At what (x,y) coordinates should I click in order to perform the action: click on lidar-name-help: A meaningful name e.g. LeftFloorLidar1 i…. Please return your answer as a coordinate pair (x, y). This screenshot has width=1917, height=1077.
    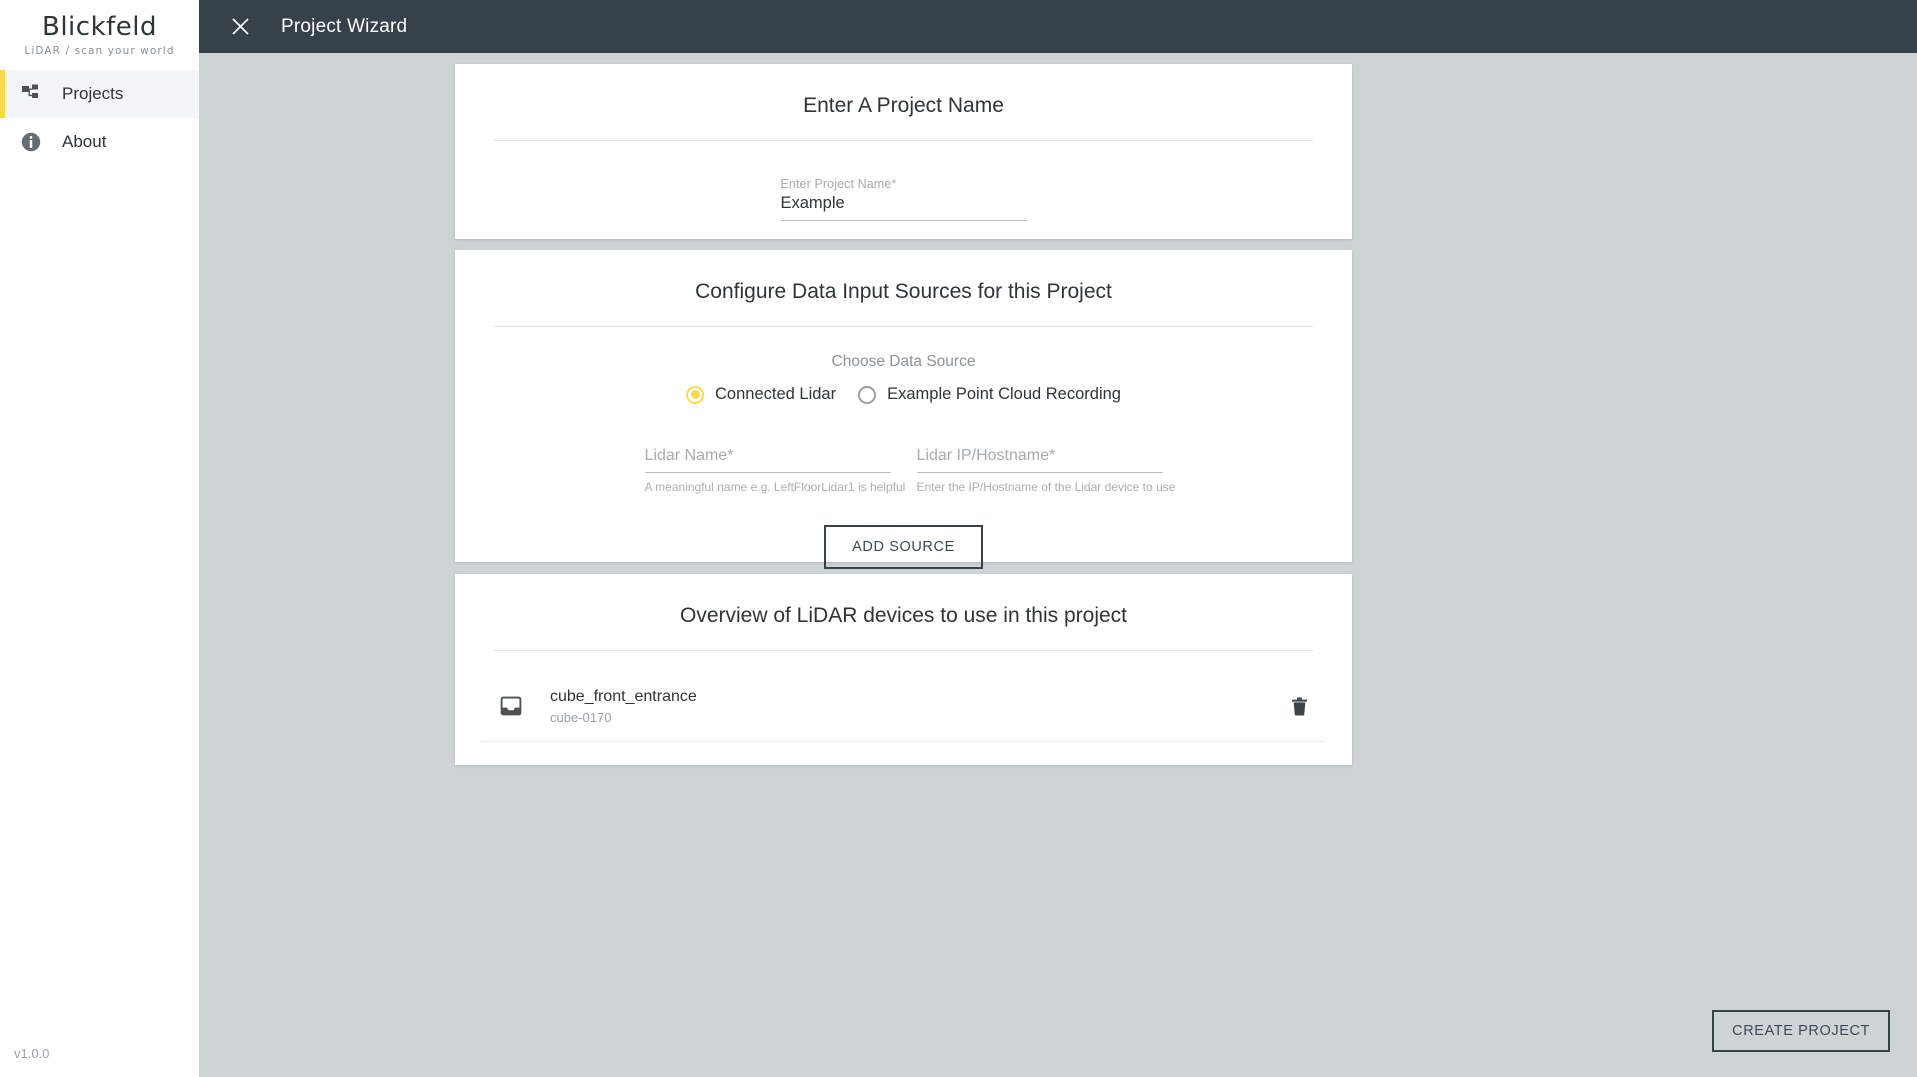
    Looking at the image, I should click on (775, 487).